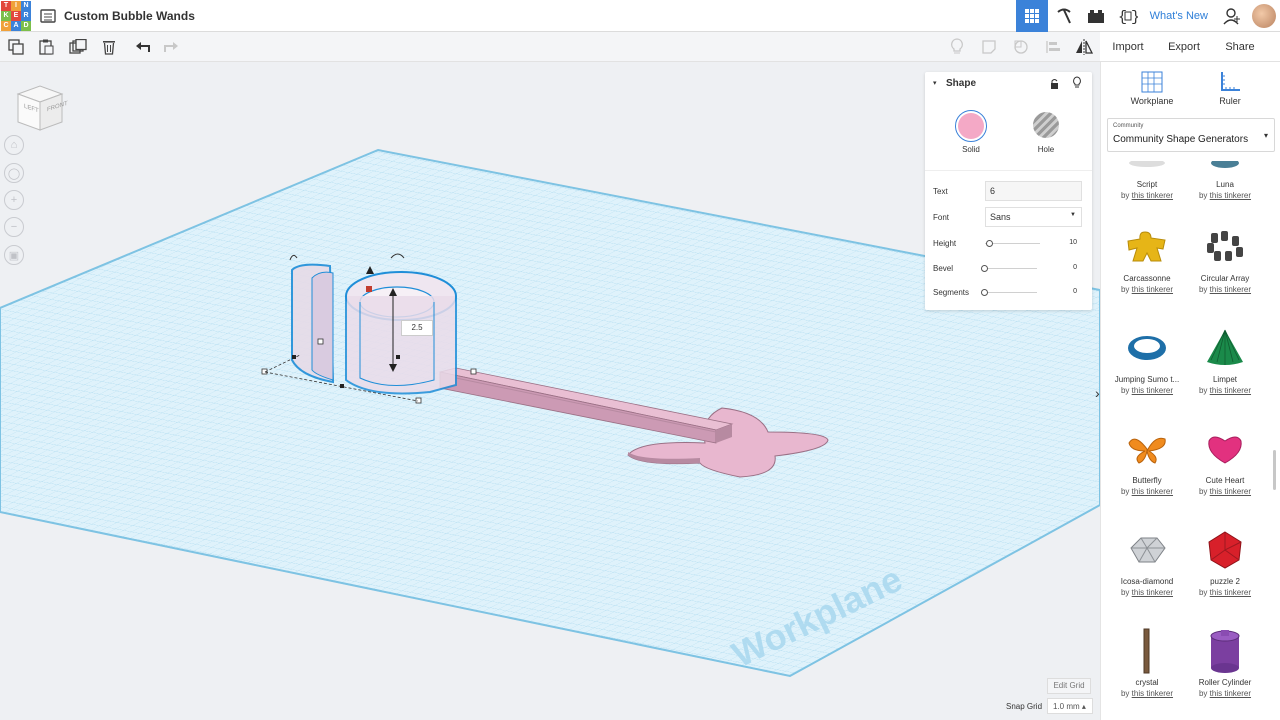 The height and width of the screenshot is (720, 1280). What do you see at coordinates (1033, 191) in the screenshot?
I see `text-param-field: 6` at bounding box center [1033, 191].